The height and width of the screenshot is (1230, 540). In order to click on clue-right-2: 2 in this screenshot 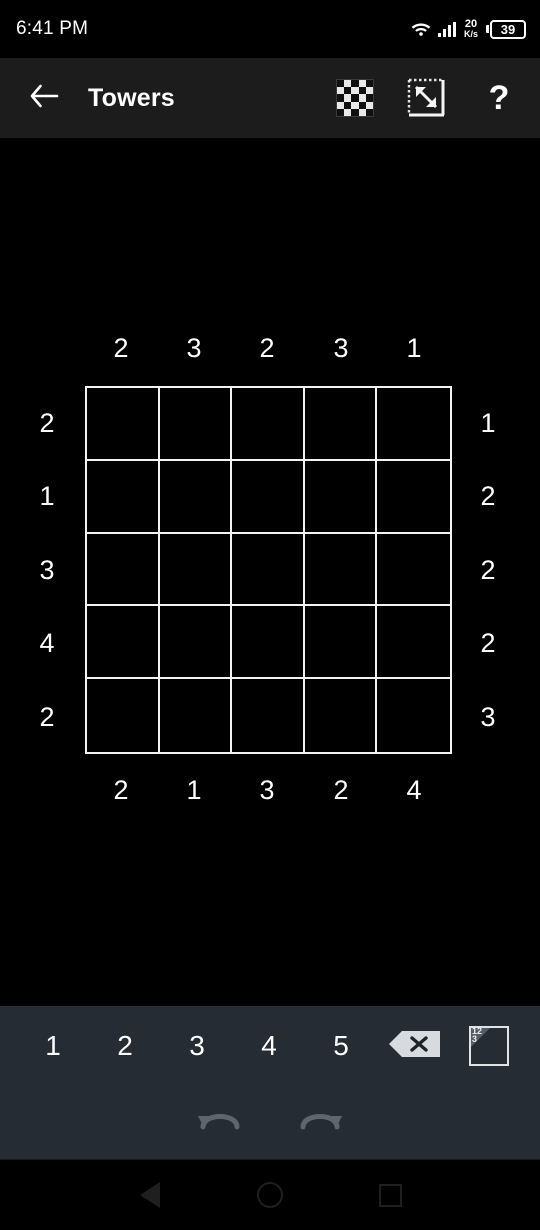, I will do `click(488, 496)`.